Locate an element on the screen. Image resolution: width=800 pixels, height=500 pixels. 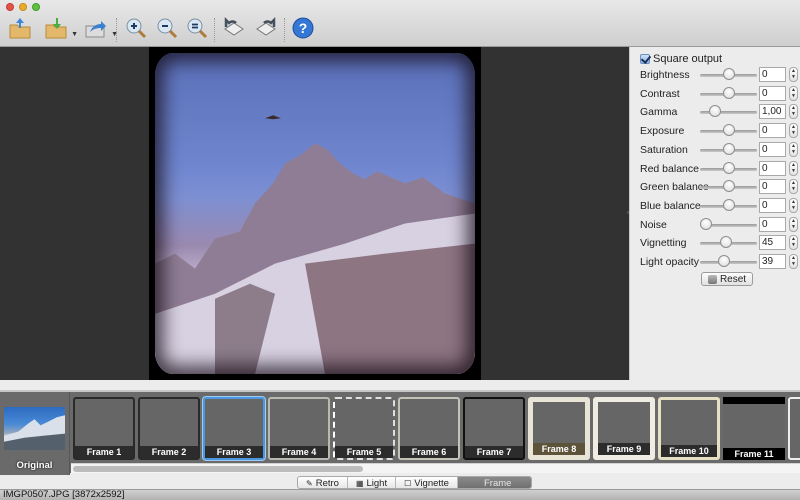
maximize-window-button is located at coordinates (36, 7).